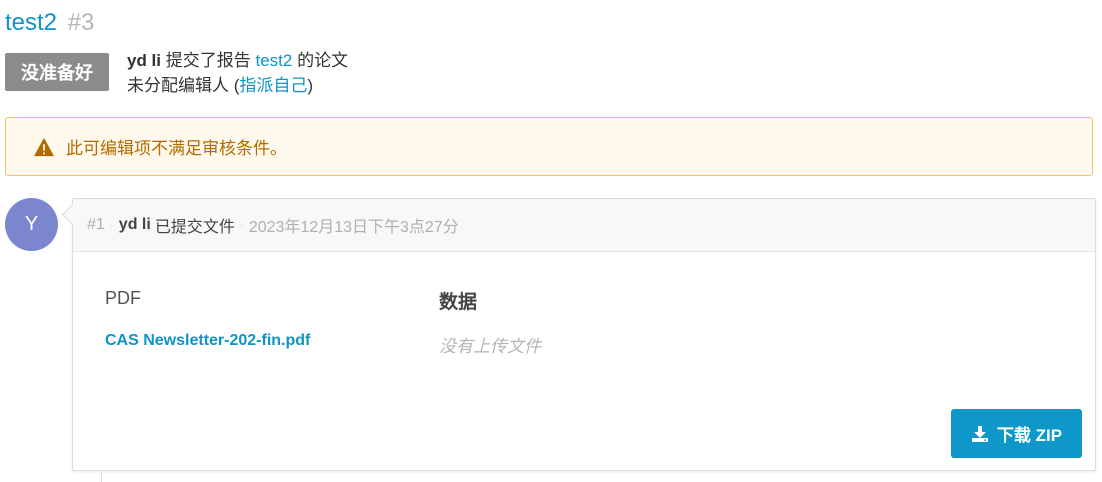 The image size is (1102, 482). I want to click on no-data-files-text: 没有上传文件, so click(490, 346).